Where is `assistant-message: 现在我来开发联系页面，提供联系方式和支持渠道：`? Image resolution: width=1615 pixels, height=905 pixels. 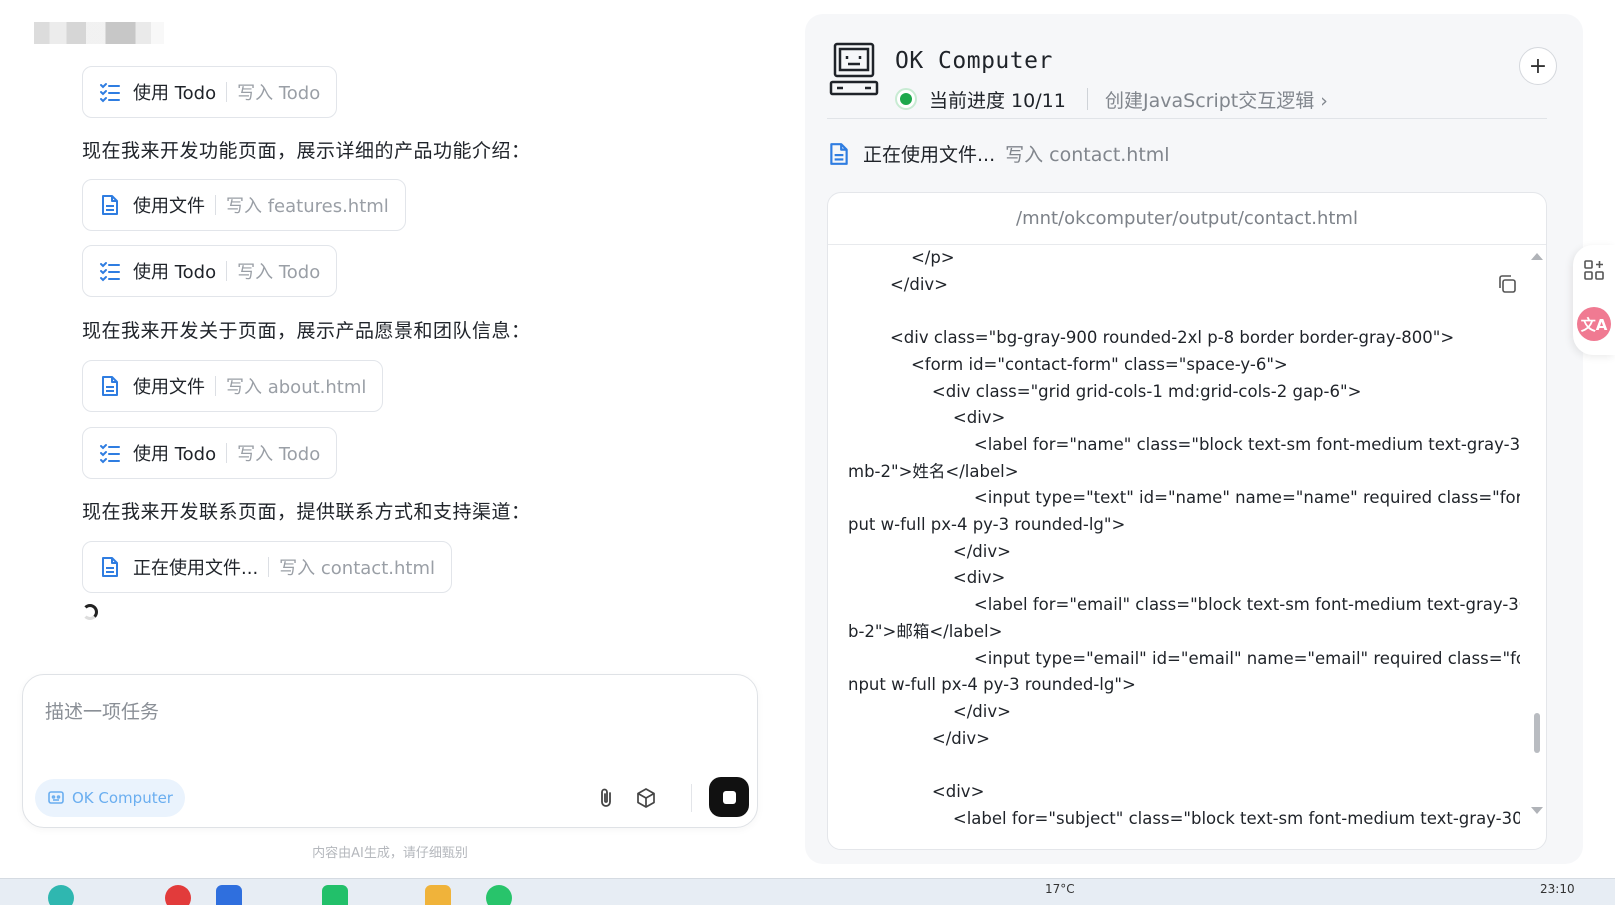
assistant-message: 现在我来开发联系页面，提供联系方式和支持渠道： is located at coordinates (306, 512).